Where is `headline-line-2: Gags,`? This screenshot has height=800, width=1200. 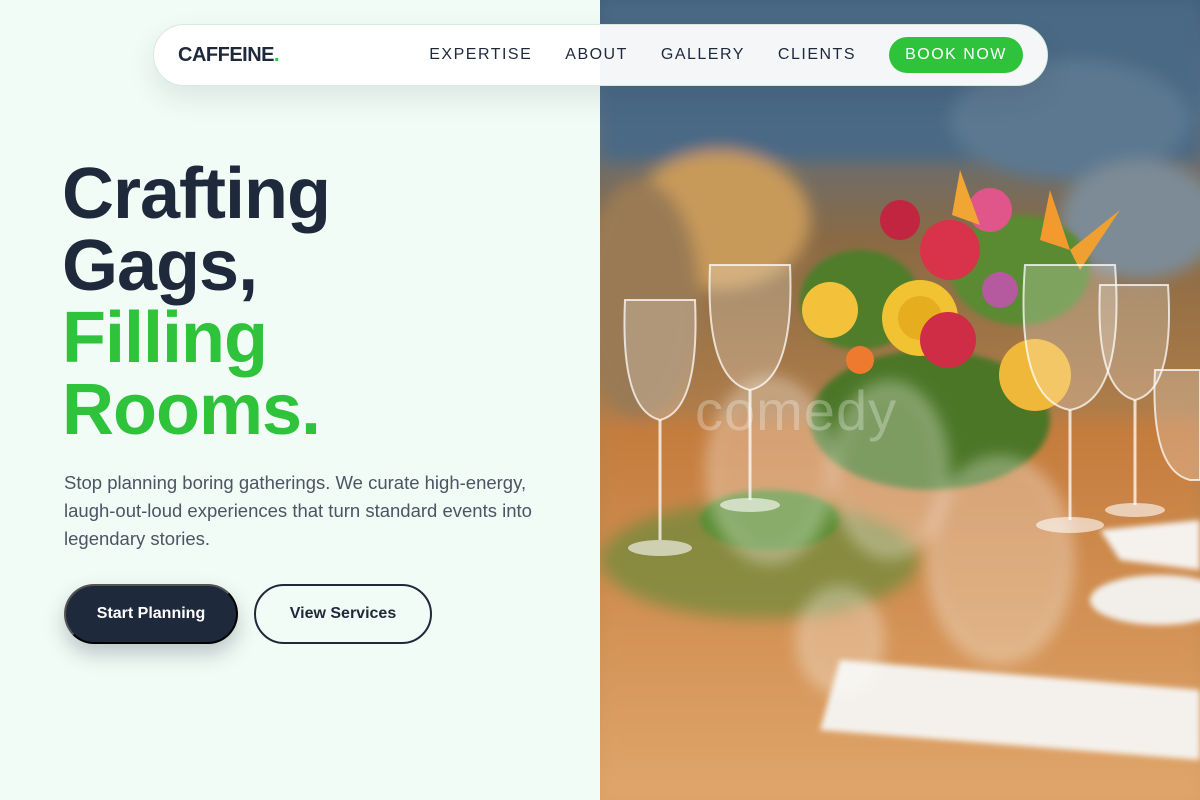
headline-line-2: Gags, is located at coordinates (160, 266).